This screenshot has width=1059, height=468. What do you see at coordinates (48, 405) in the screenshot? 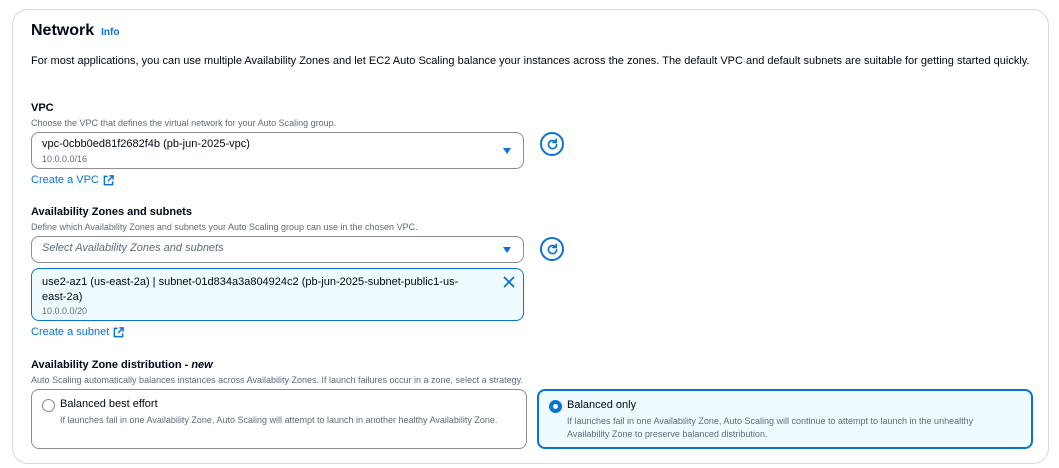
I see `radio-balanced-best-effort` at bounding box center [48, 405].